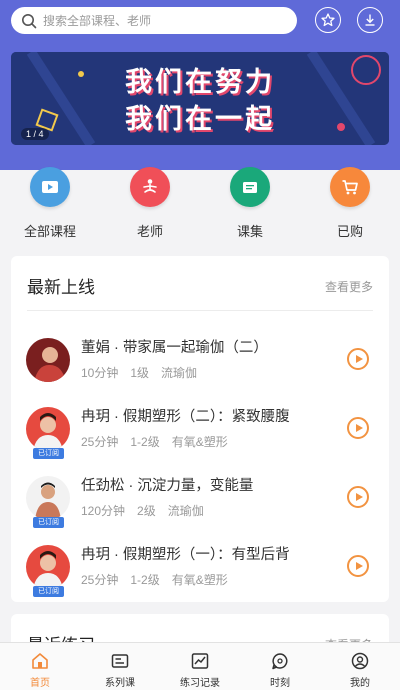  Describe the element at coordinates (350, 187) in the screenshot. I see `cart-icon` at that location.